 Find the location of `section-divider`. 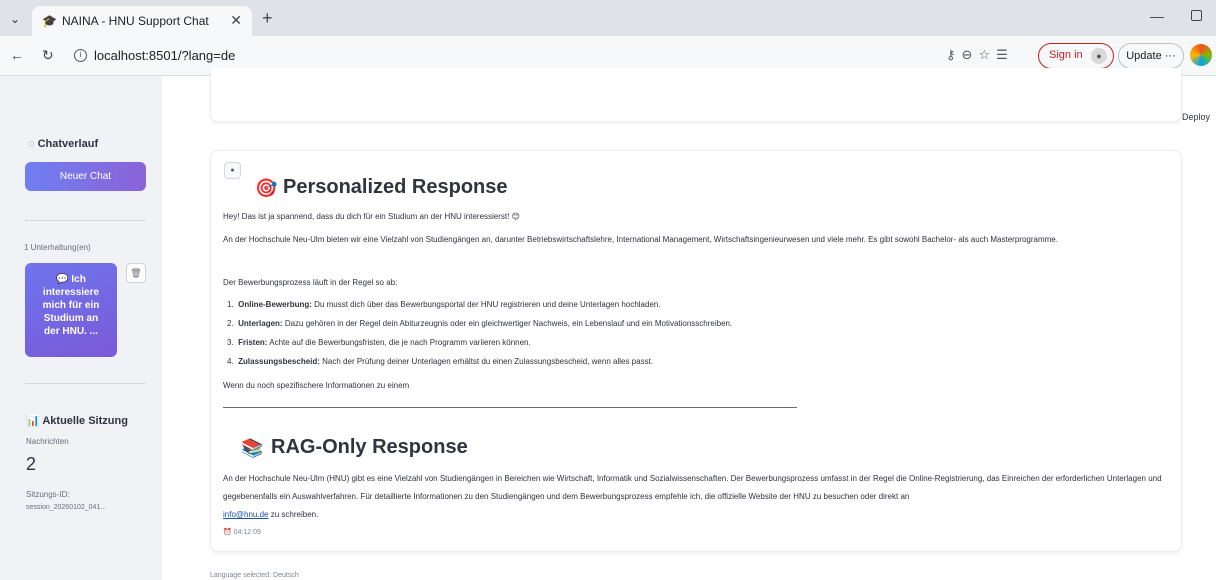

section-divider is located at coordinates (510, 407).